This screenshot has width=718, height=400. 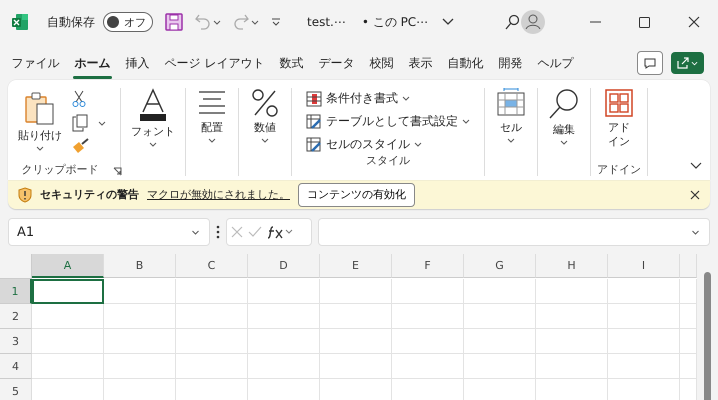 I want to click on save-icon, so click(x=174, y=22).